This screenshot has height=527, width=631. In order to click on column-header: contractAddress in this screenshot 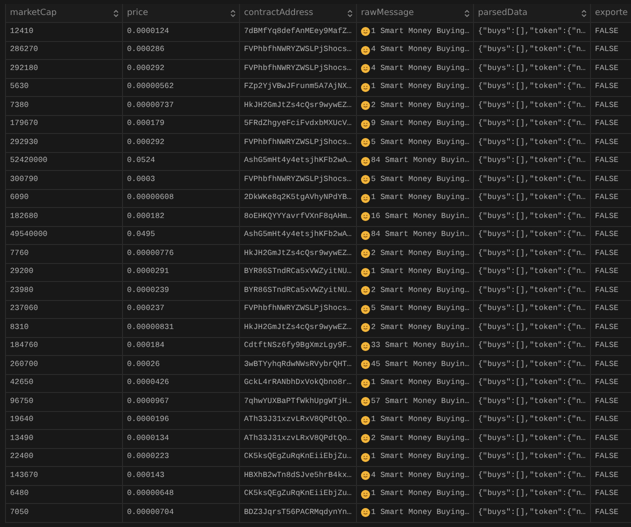, I will do `click(295, 13)`.